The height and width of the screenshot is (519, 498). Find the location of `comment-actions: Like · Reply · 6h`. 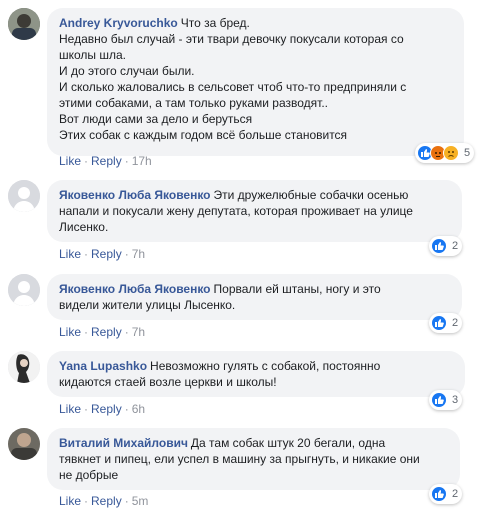

comment-actions: Like · Reply · 6h is located at coordinates (102, 409).